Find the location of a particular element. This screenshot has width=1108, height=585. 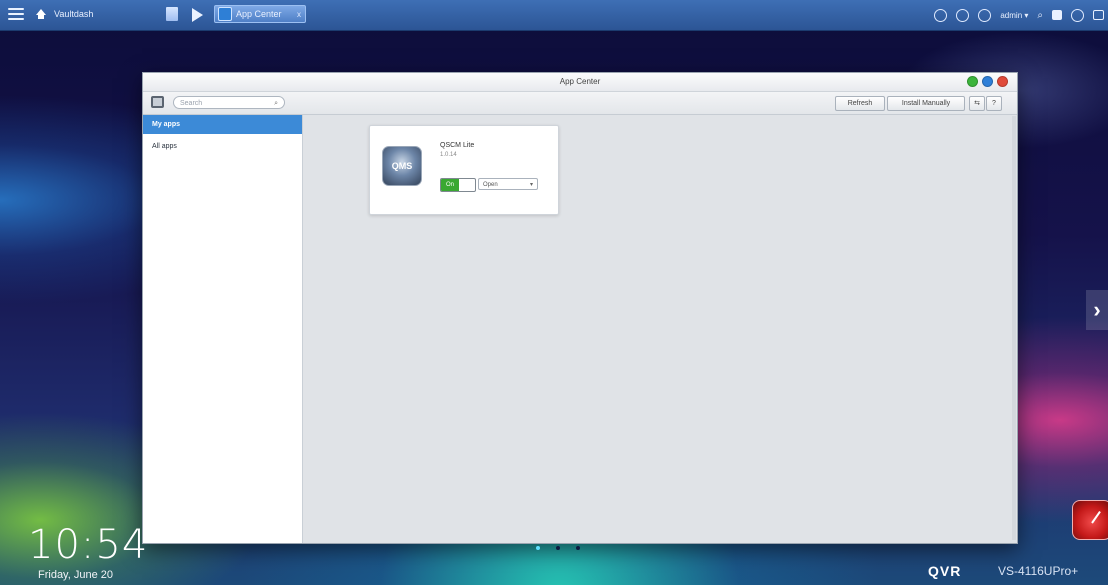

minimize-icon is located at coordinates (972, 81).